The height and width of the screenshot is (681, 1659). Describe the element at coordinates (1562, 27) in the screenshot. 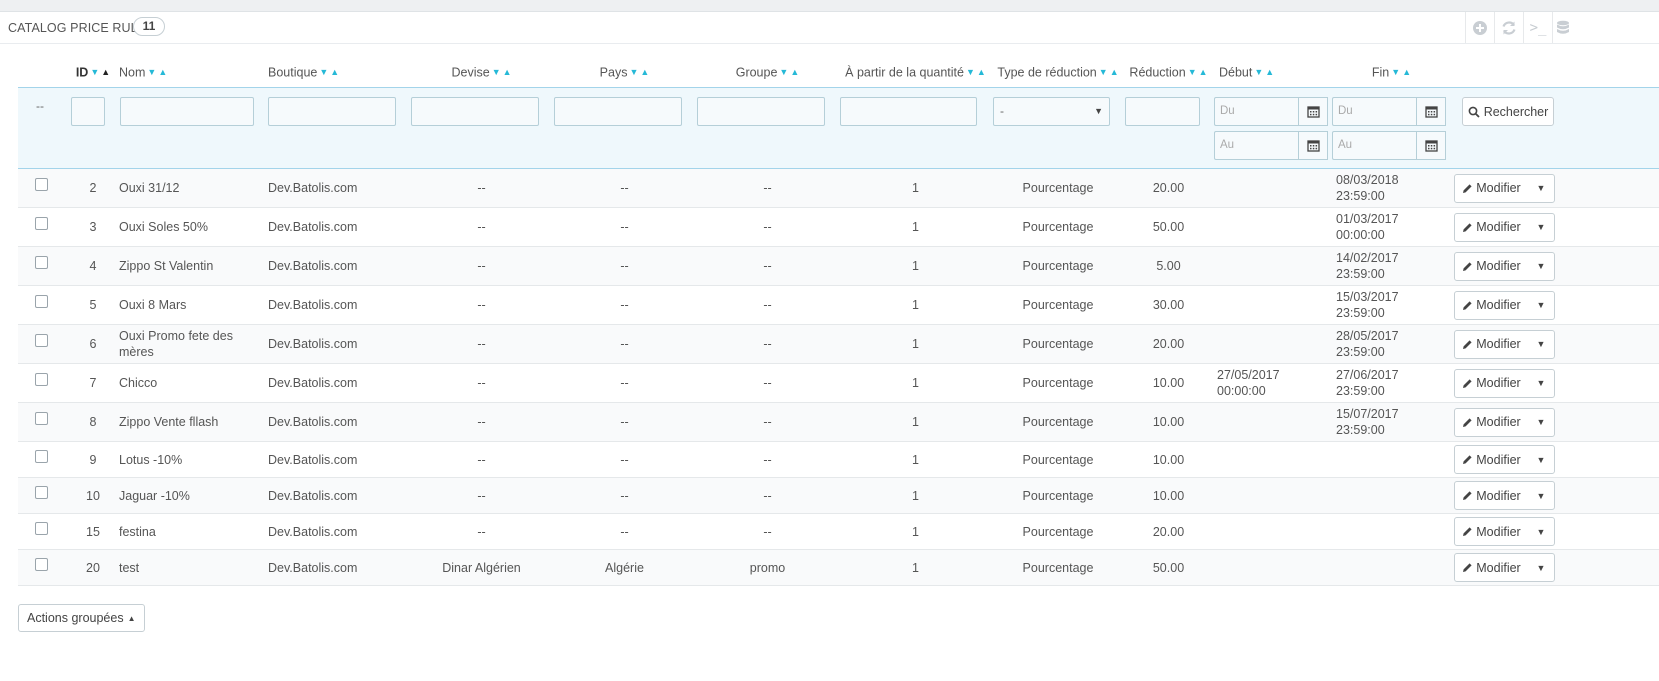

I see `export-sql-button` at that location.